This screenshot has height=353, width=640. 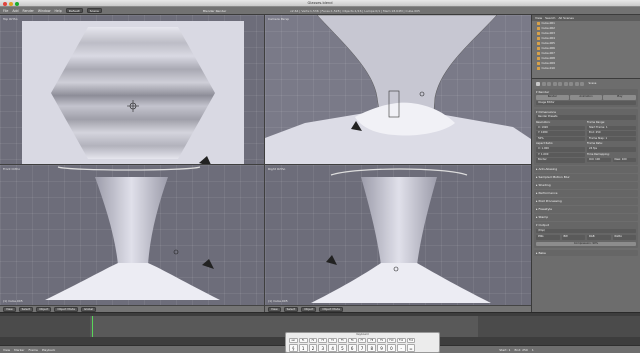 I want to click on key-f11: F11, so click(x=401, y=340).